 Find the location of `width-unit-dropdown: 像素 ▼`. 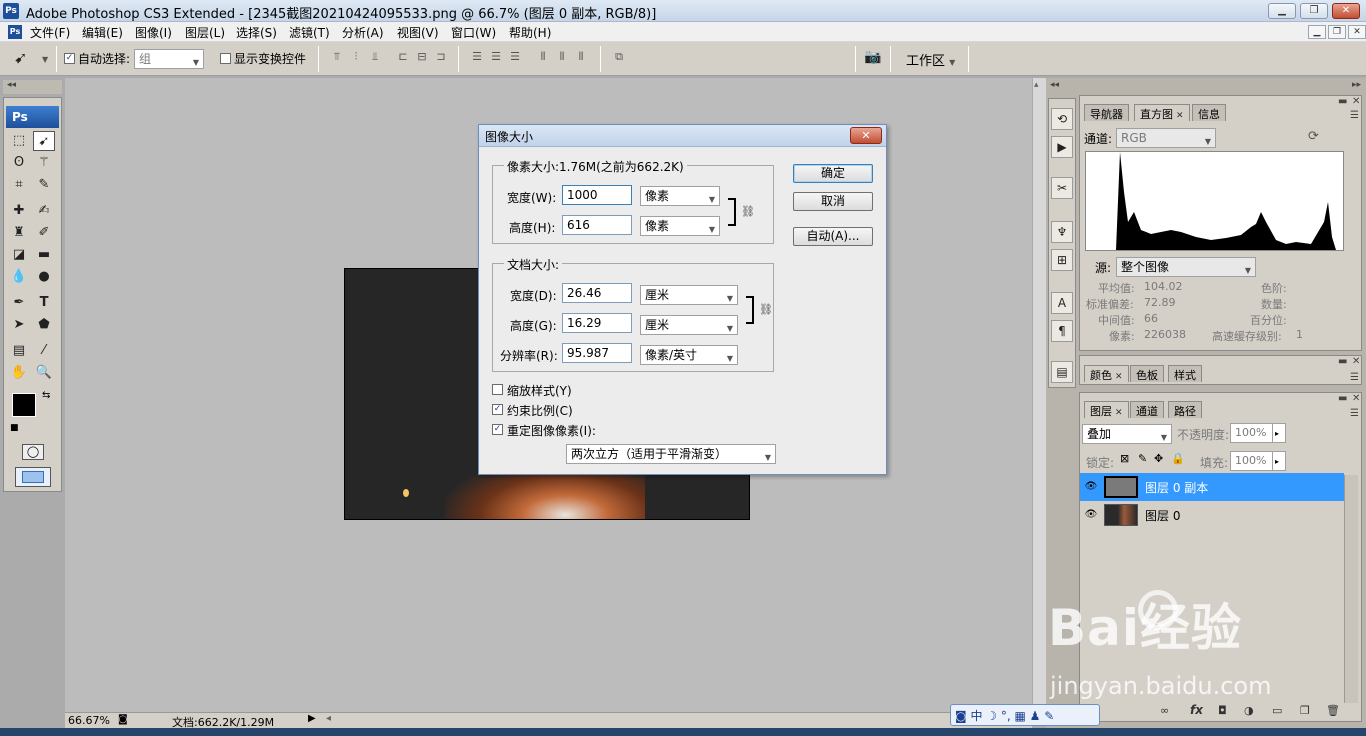

width-unit-dropdown: 像素 ▼ is located at coordinates (680, 196).